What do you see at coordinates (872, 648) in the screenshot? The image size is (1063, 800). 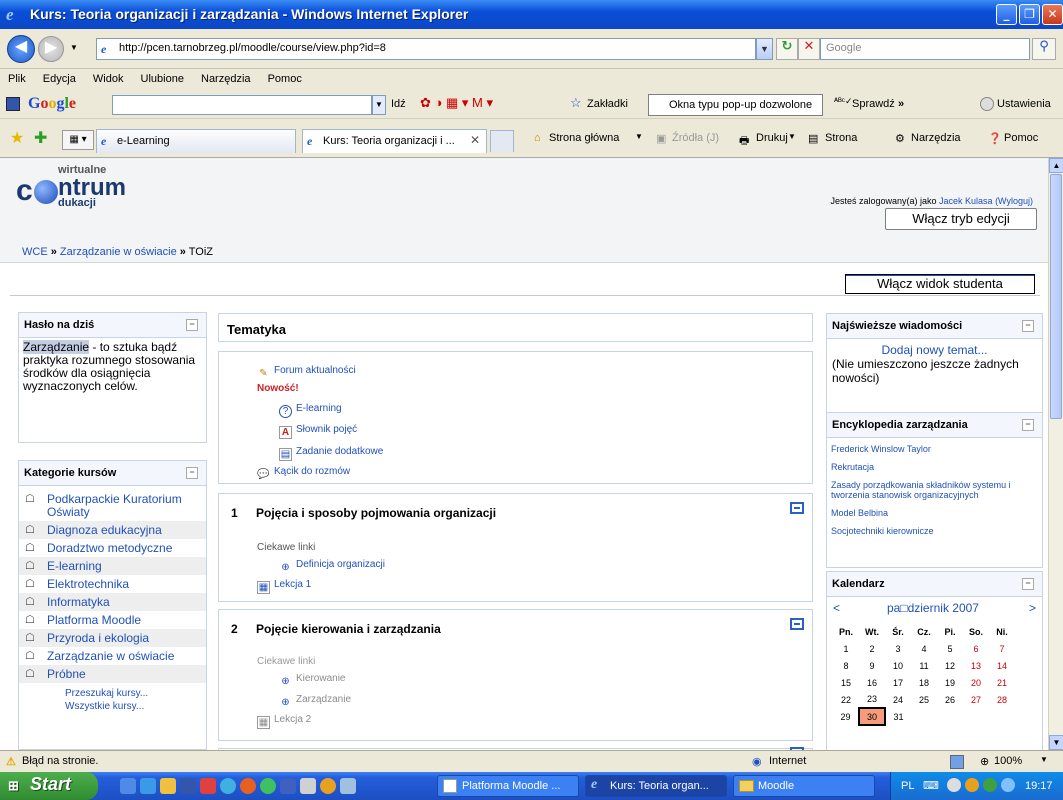 I see `calendar-day: 2` at bounding box center [872, 648].